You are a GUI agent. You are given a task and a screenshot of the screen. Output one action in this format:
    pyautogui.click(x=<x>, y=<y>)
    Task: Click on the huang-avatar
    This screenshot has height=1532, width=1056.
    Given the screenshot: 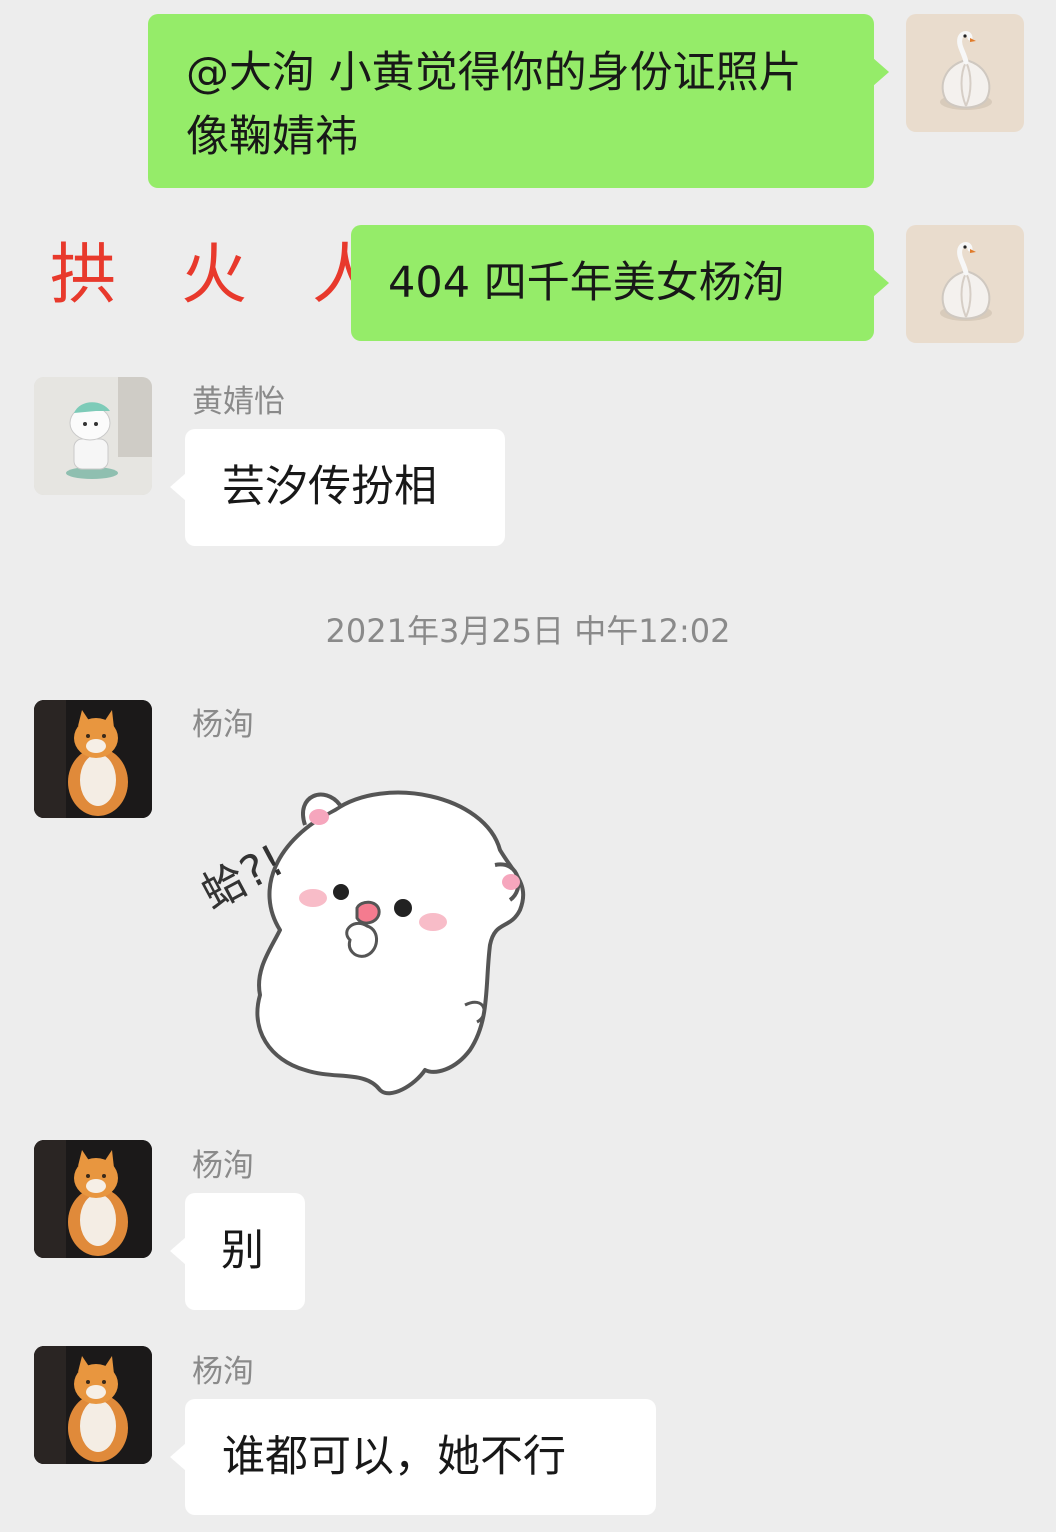 What is the action you would take?
    pyautogui.click(x=93, y=436)
    